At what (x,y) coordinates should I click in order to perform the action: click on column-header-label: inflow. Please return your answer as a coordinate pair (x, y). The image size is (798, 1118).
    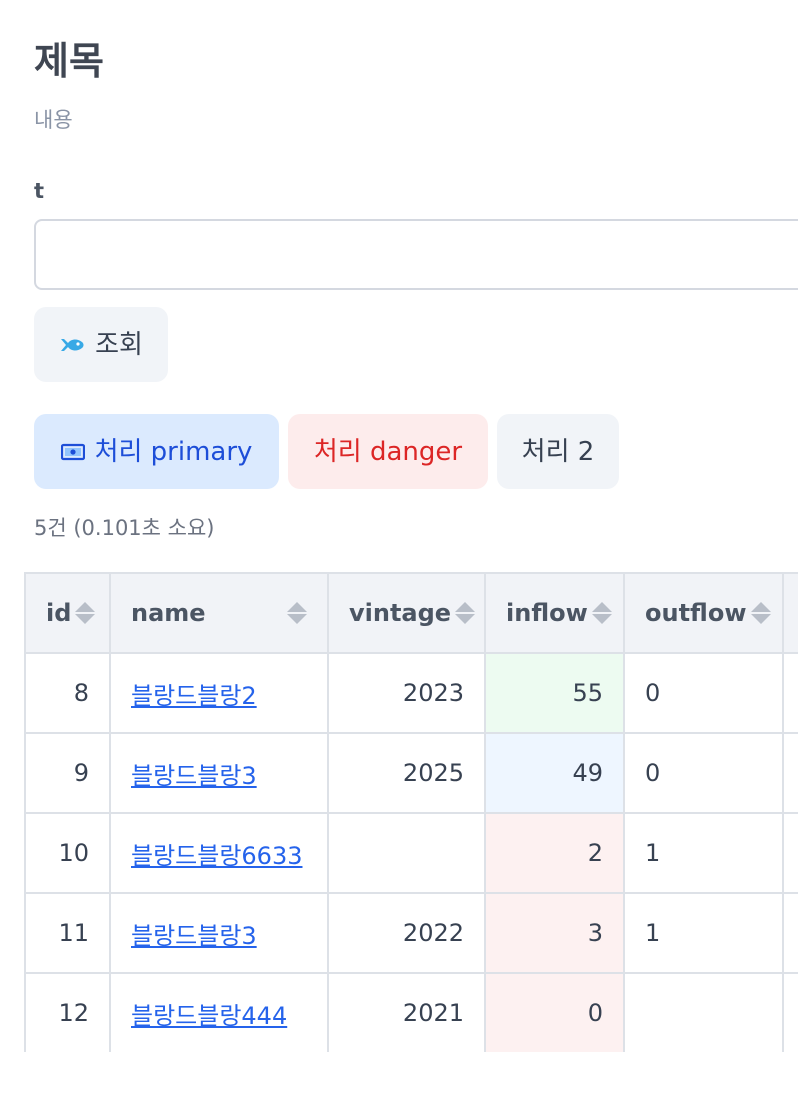
    Looking at the image, I should click on (547, 613).